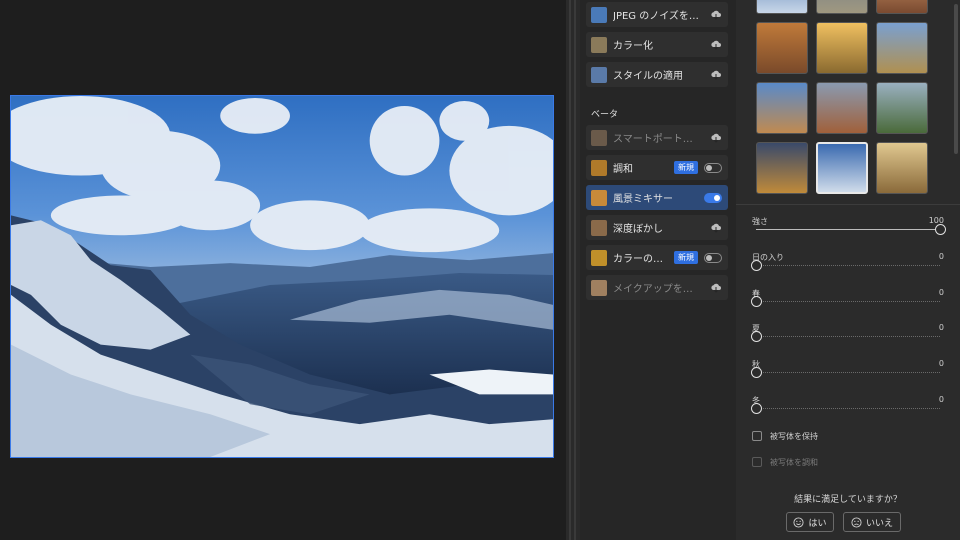 The image size is (960, 540). Describe the element at coordinates (633, 46) in the screenshot. I see `filter-label: カラー化` at that location.